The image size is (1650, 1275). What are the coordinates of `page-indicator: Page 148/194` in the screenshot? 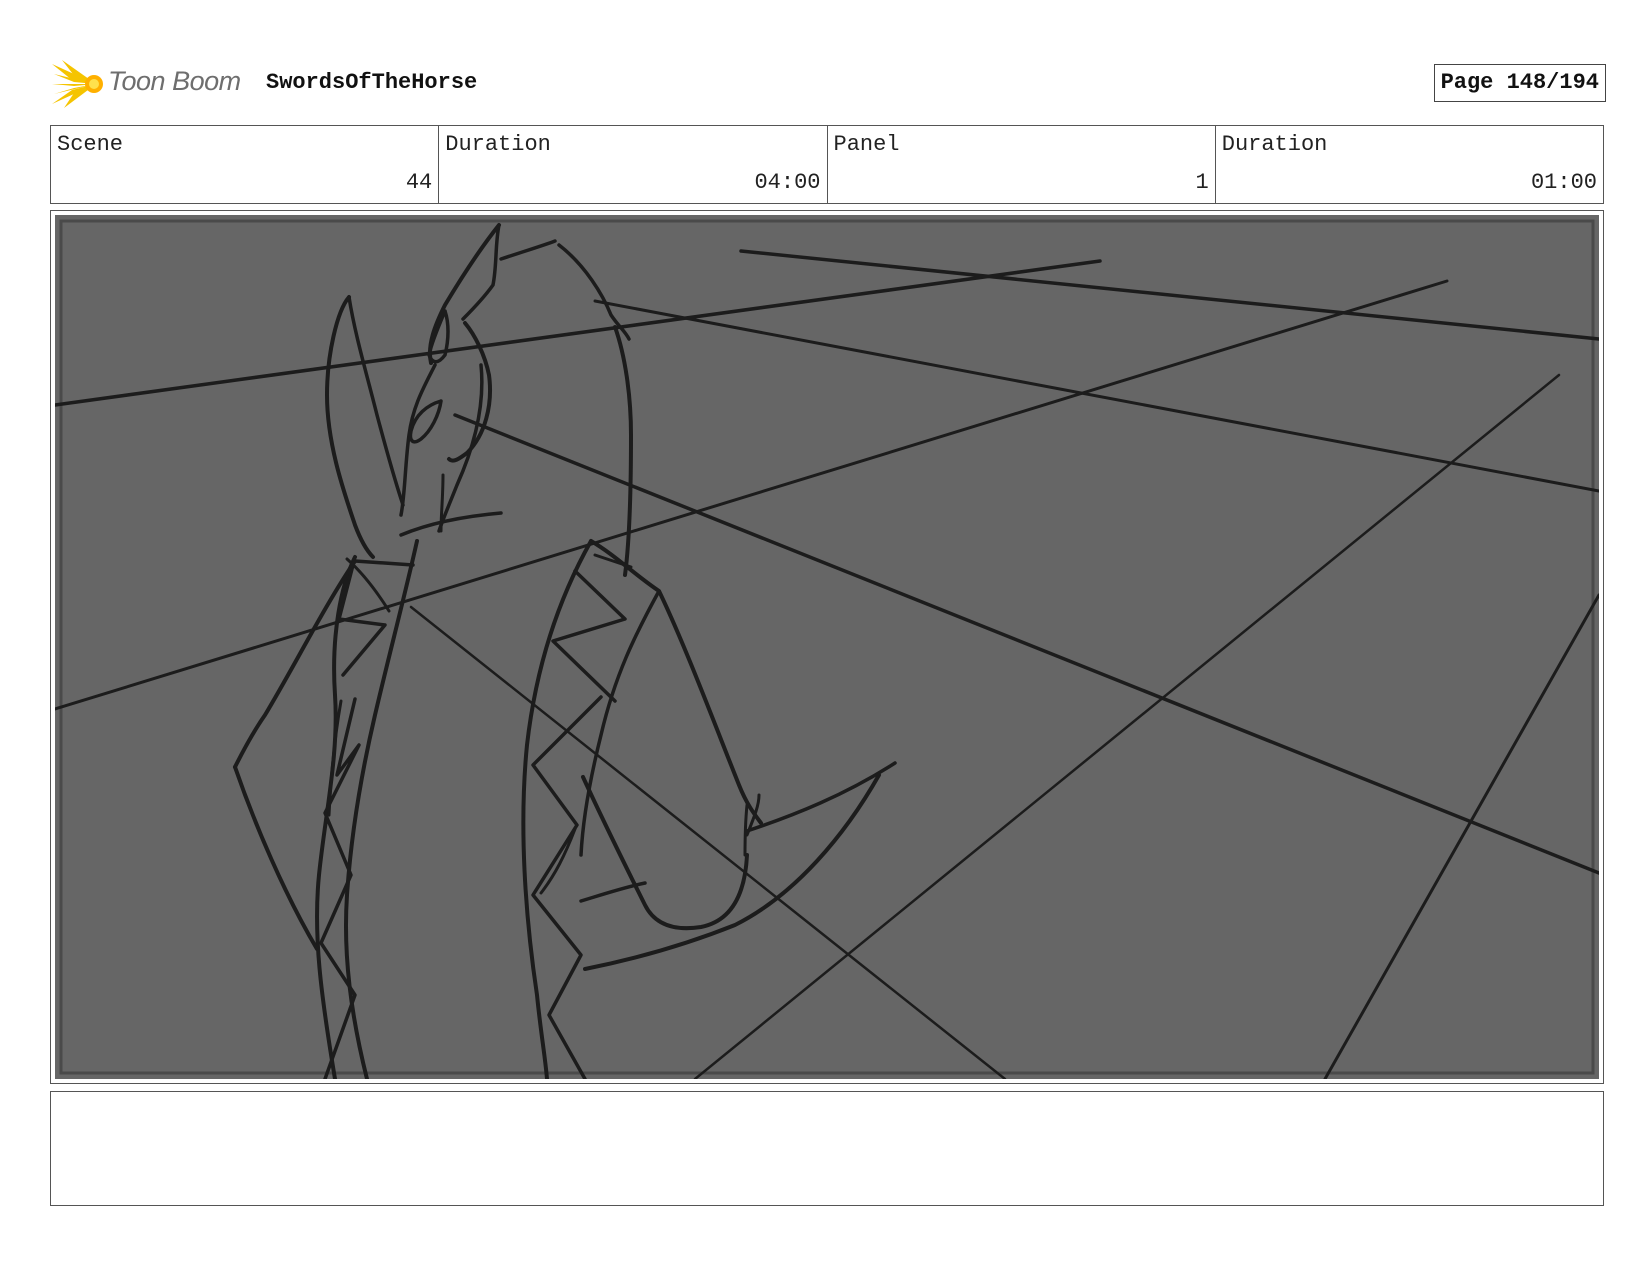 It's located at (1519, 83).